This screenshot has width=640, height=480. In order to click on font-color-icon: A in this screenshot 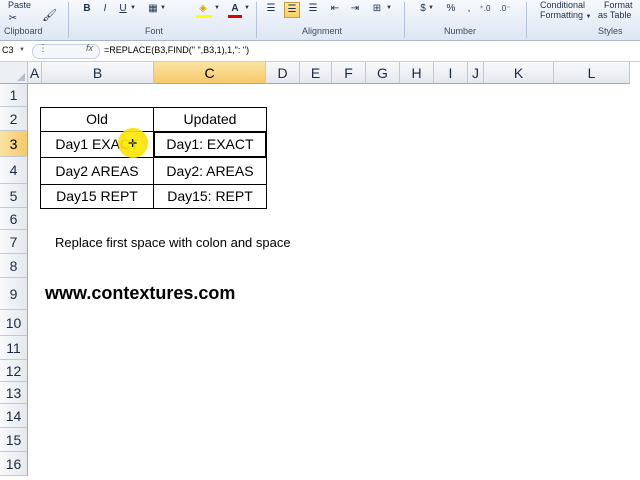, I will do `click(235, 9)`.